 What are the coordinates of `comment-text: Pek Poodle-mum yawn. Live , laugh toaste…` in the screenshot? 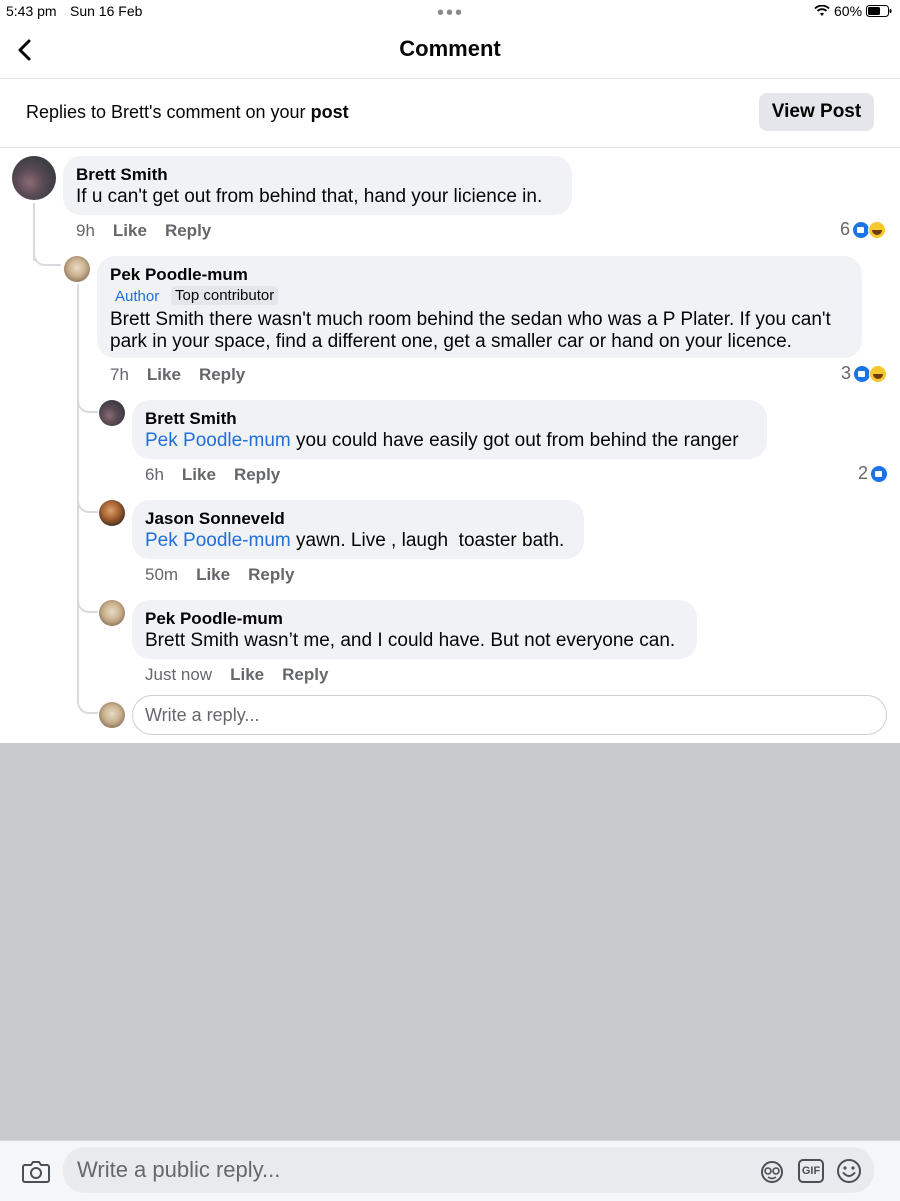 It's located at (354, 540).